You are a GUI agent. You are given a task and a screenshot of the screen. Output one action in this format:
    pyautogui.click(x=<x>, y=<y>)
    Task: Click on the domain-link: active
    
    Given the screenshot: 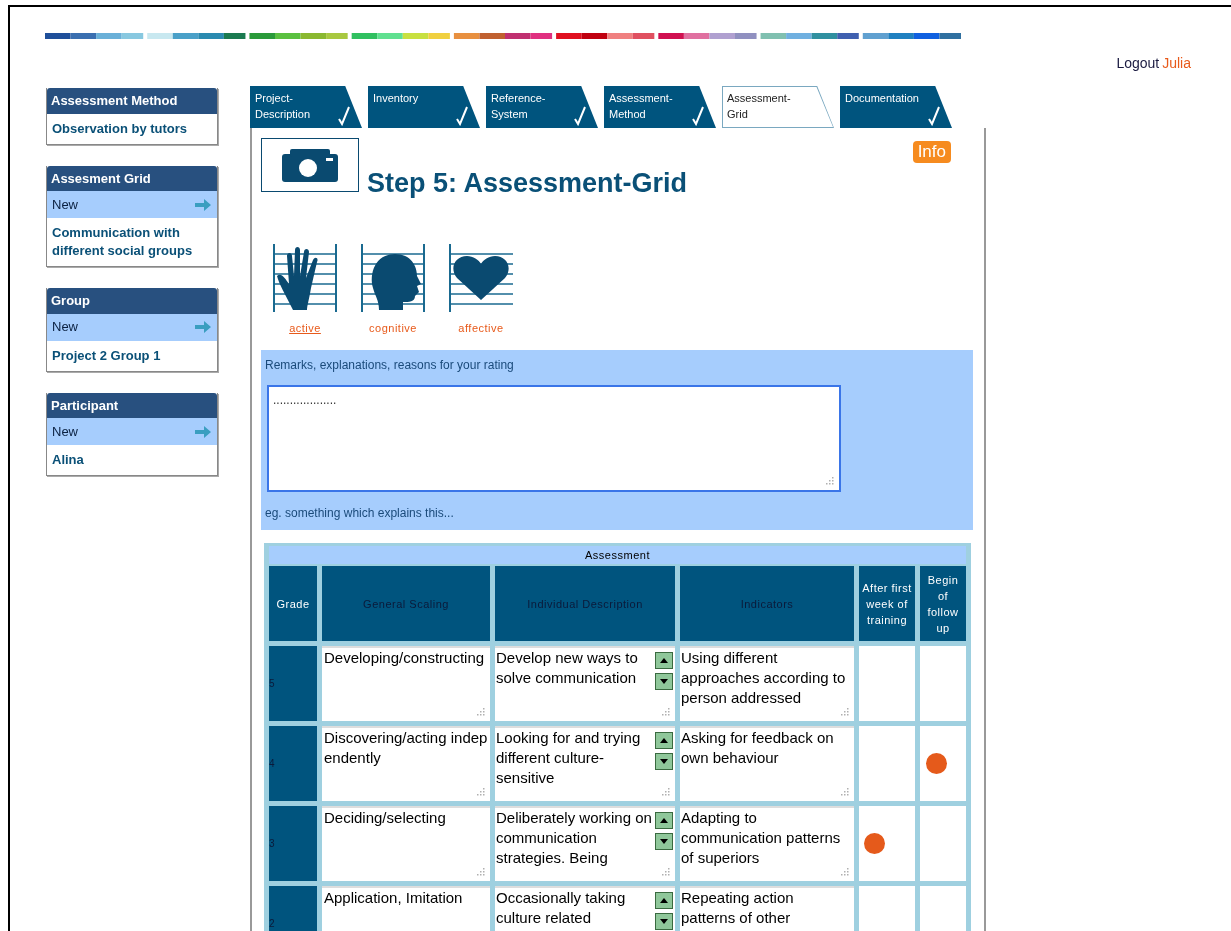 What is the action you would take?
    pyautogui.click(x=305, y=327)
    